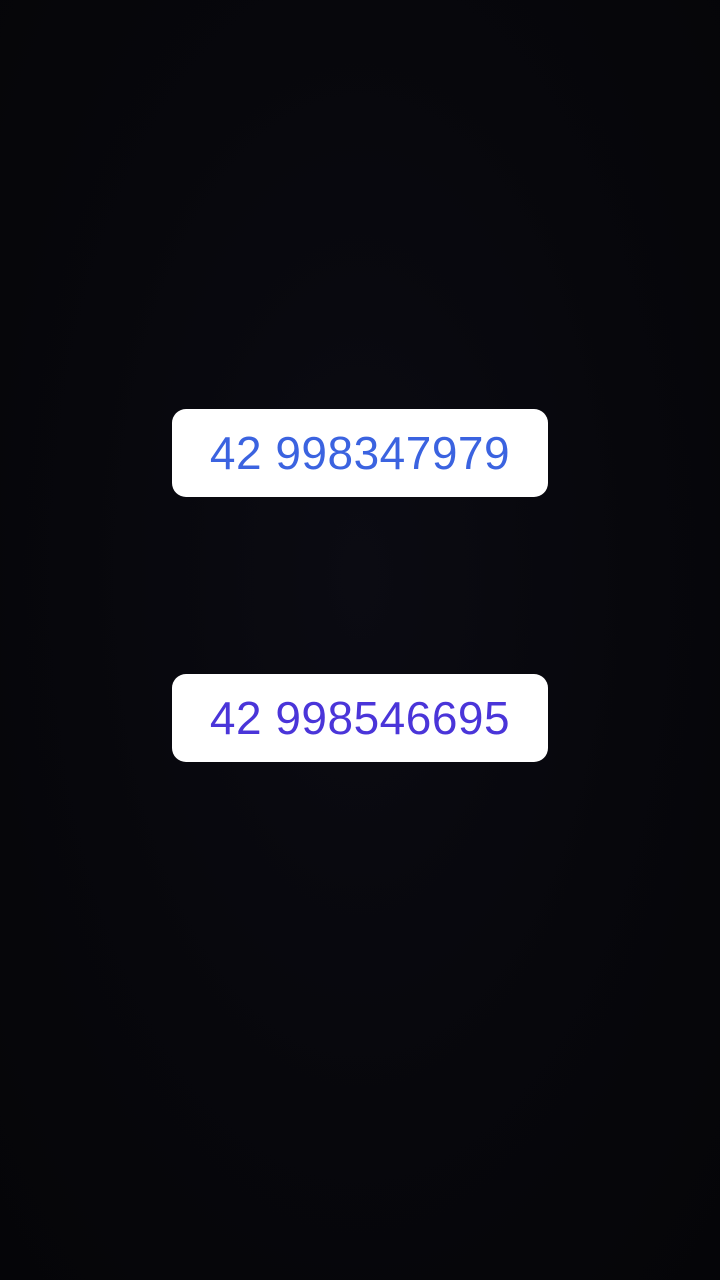 This screenshot has height=1280, width=720. I want to click on phone-number-text: 42 998546695, so click(360, 718).